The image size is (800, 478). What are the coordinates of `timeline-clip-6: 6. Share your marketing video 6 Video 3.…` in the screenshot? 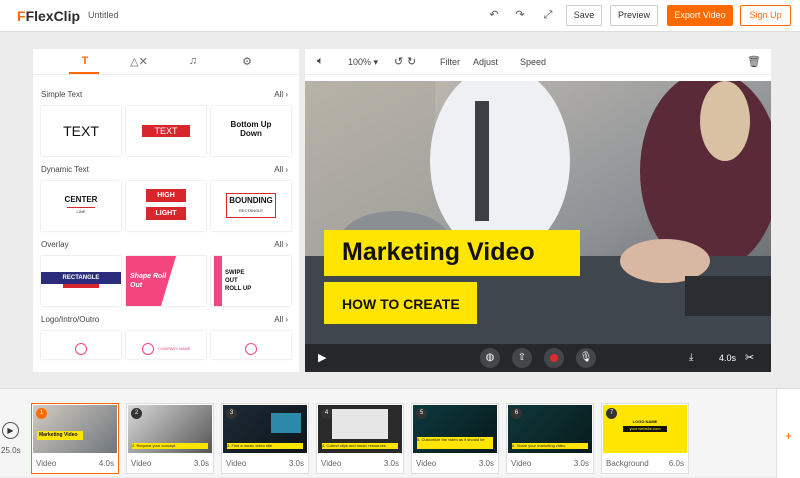 It's located at (550, 438).